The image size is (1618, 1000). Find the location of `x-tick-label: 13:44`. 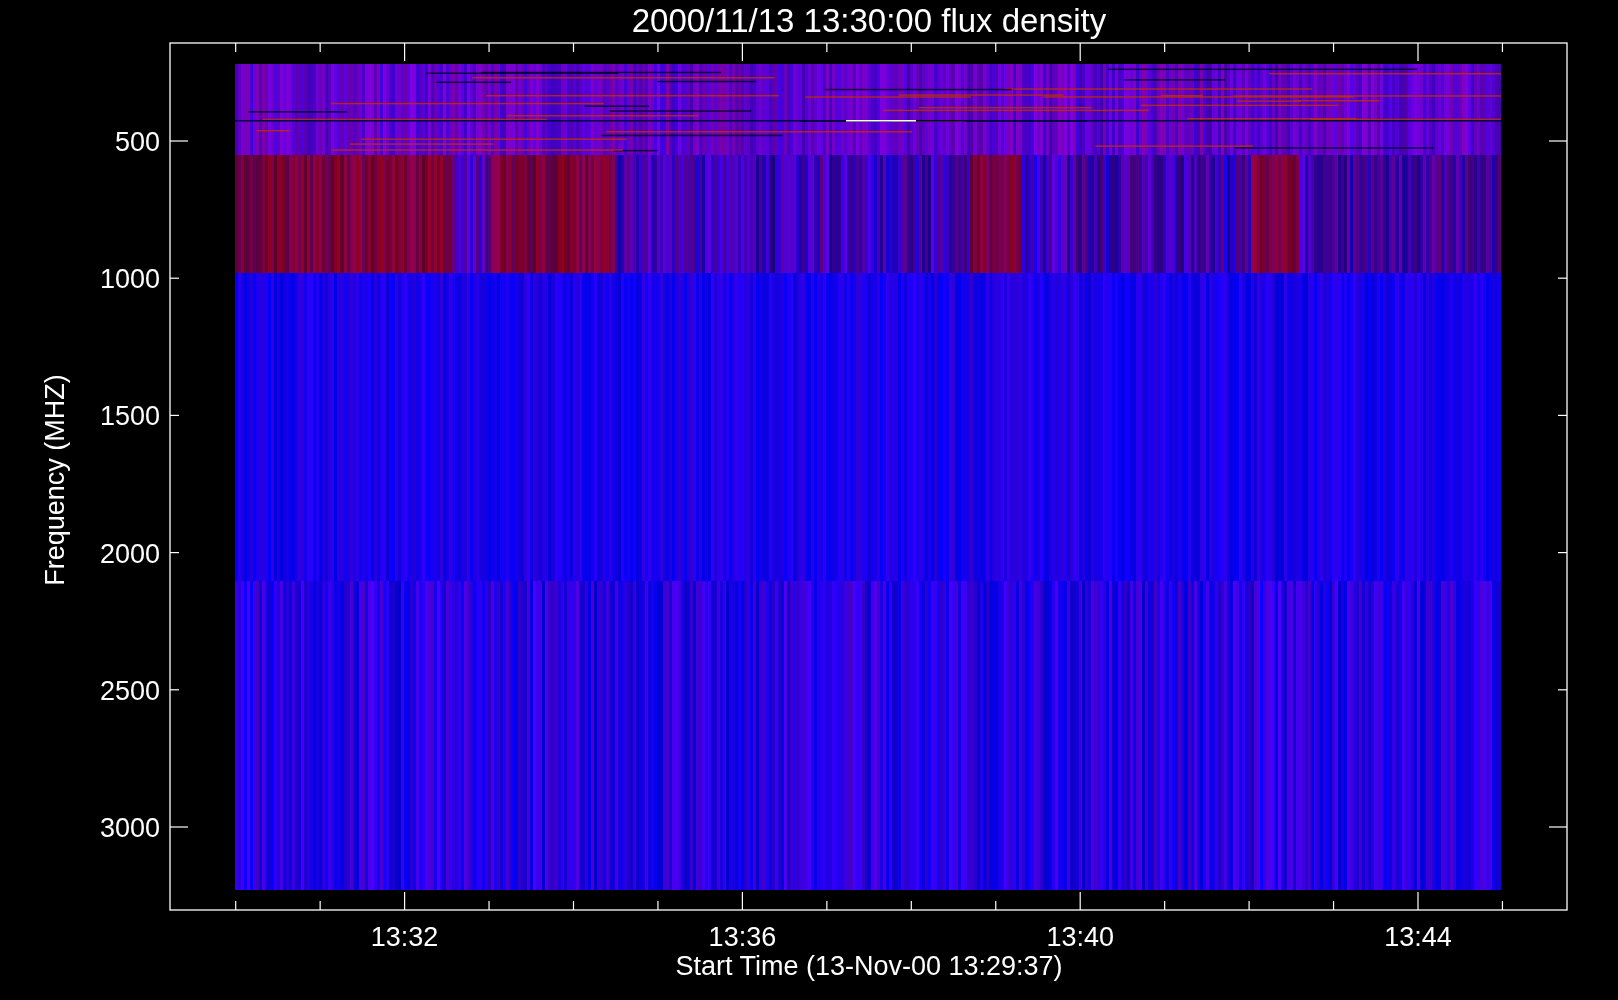

x-tick-label: 13:44 is located at coordinates (1418, 937).